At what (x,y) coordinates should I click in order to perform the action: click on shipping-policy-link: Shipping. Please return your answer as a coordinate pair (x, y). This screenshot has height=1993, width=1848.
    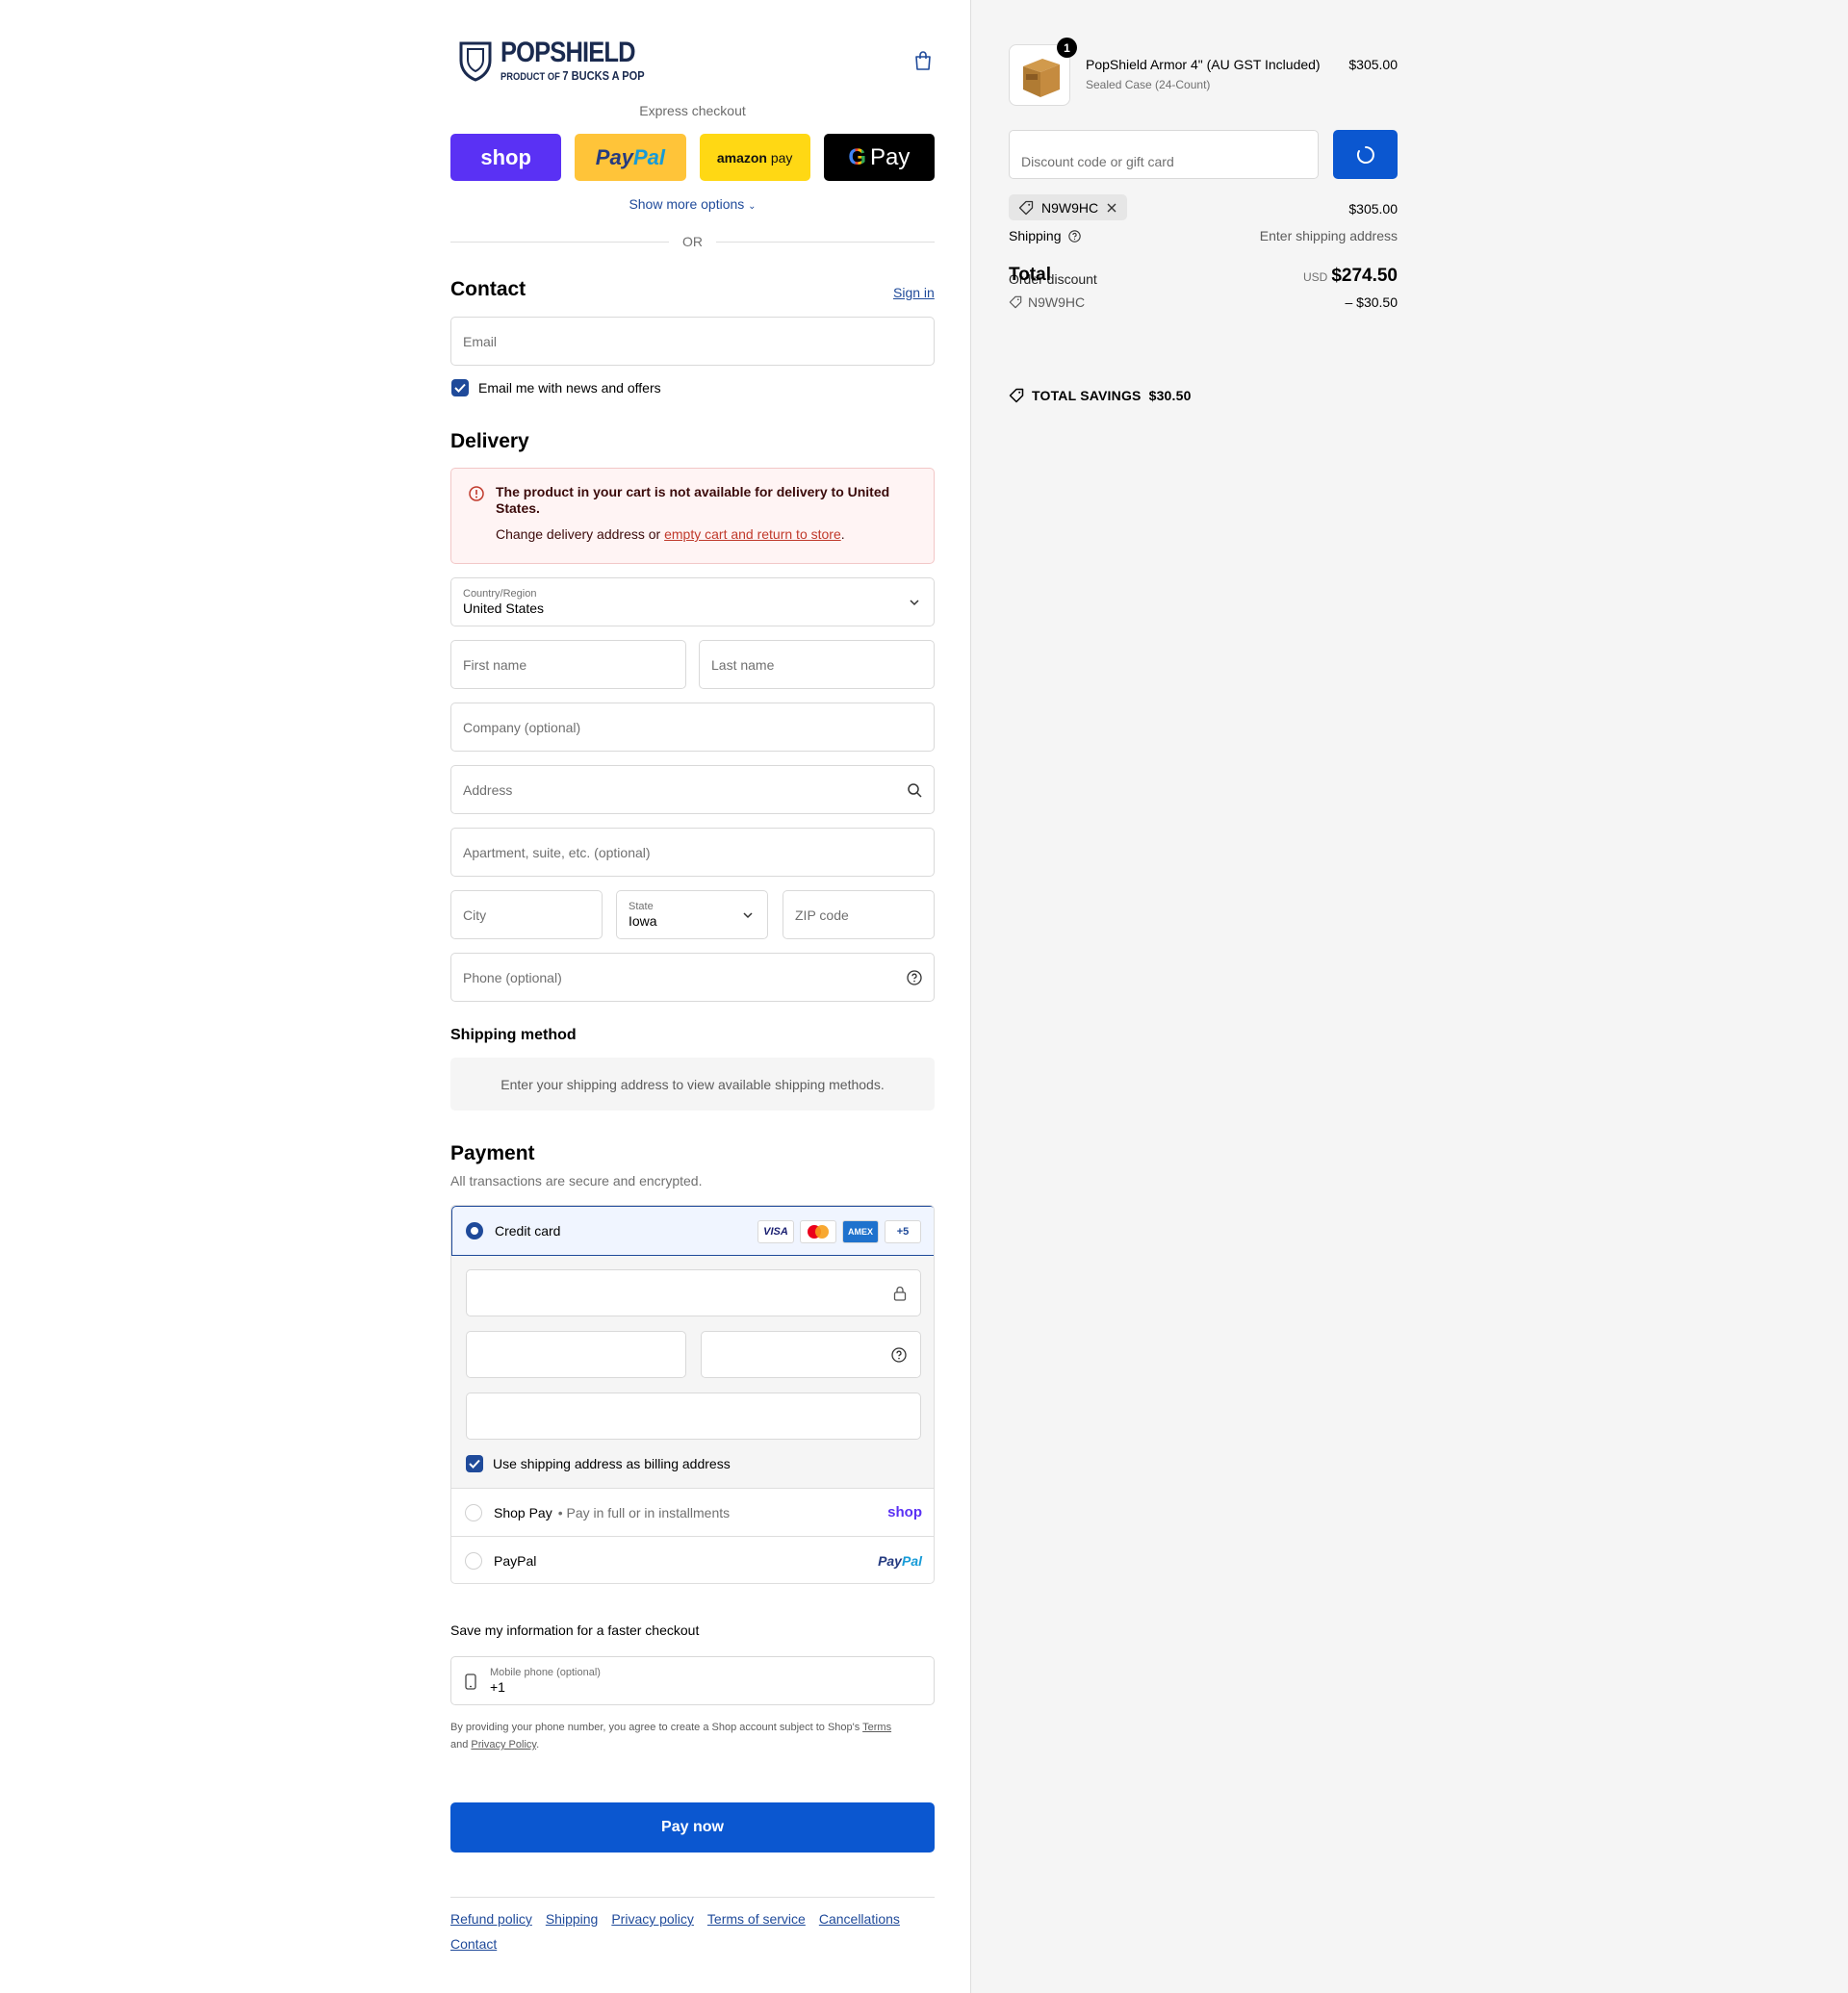
    Looking at the image, I should click on (572, 1919).